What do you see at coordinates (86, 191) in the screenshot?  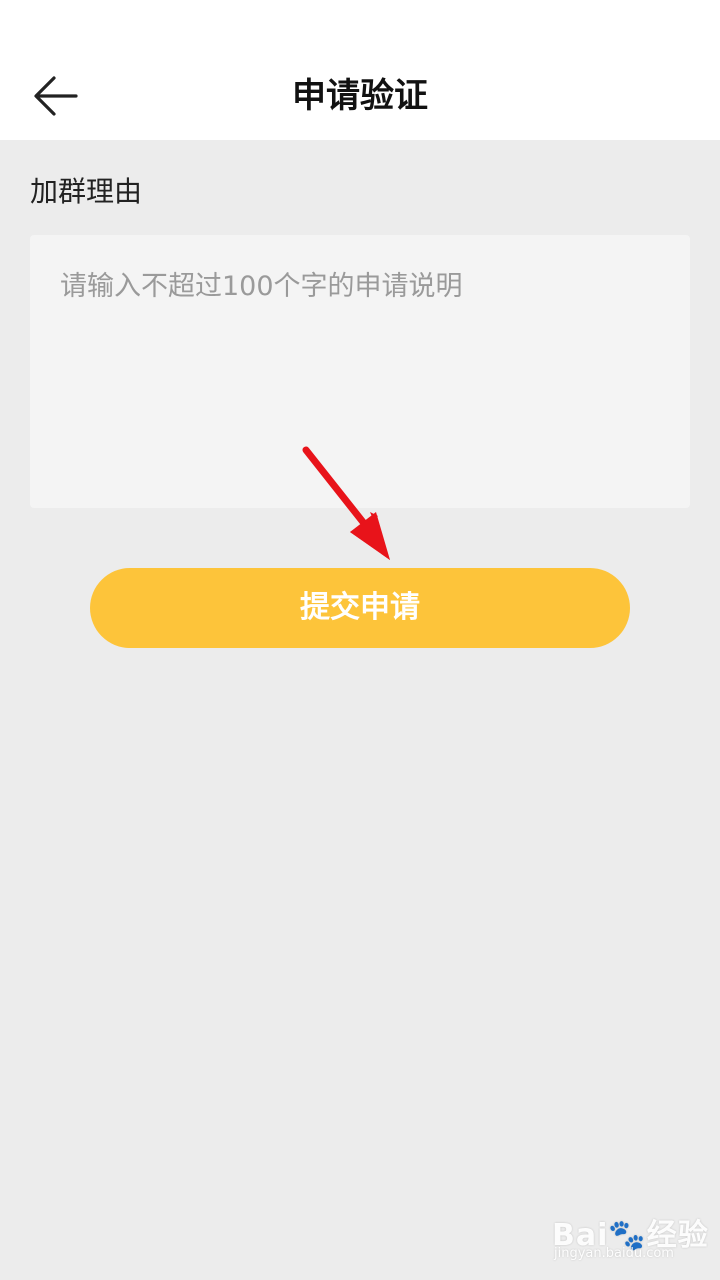 I see `reason-label: 加群理由` at bounding box center [86, 191].